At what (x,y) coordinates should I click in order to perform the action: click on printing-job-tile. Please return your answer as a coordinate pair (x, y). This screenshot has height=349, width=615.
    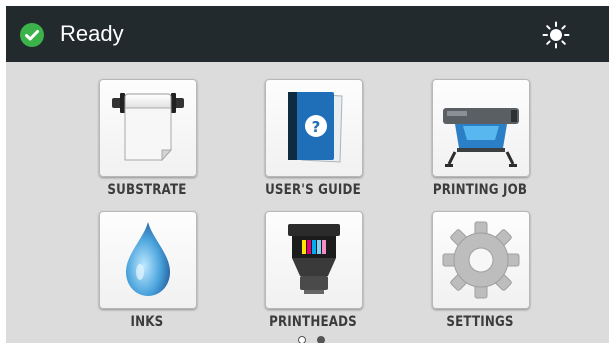
    Looking at the image, I should click on (481, 128).